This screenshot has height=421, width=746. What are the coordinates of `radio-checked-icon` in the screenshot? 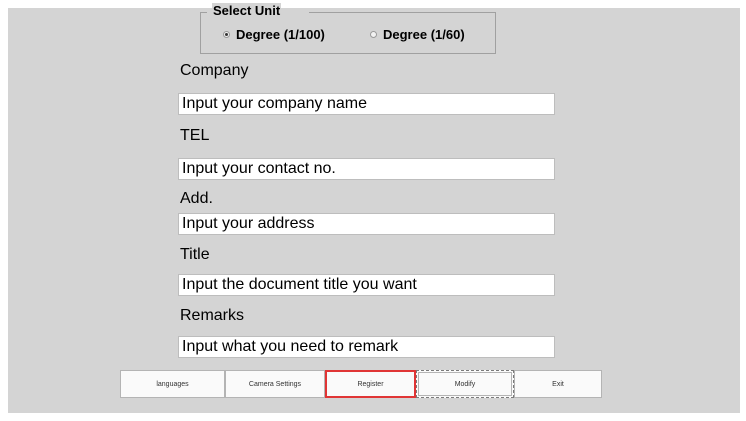 It's located at (226, 34).